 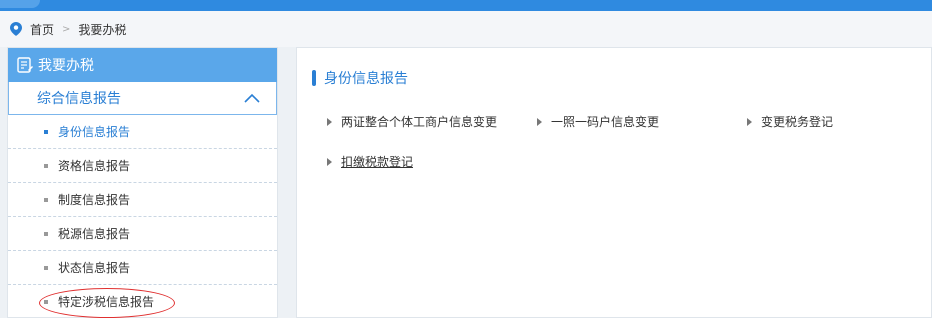 What do you see at coordinates (142, 65) in the screenshot?
I see `sidebar-header: 我要办税` at bounding box center [142, 65].